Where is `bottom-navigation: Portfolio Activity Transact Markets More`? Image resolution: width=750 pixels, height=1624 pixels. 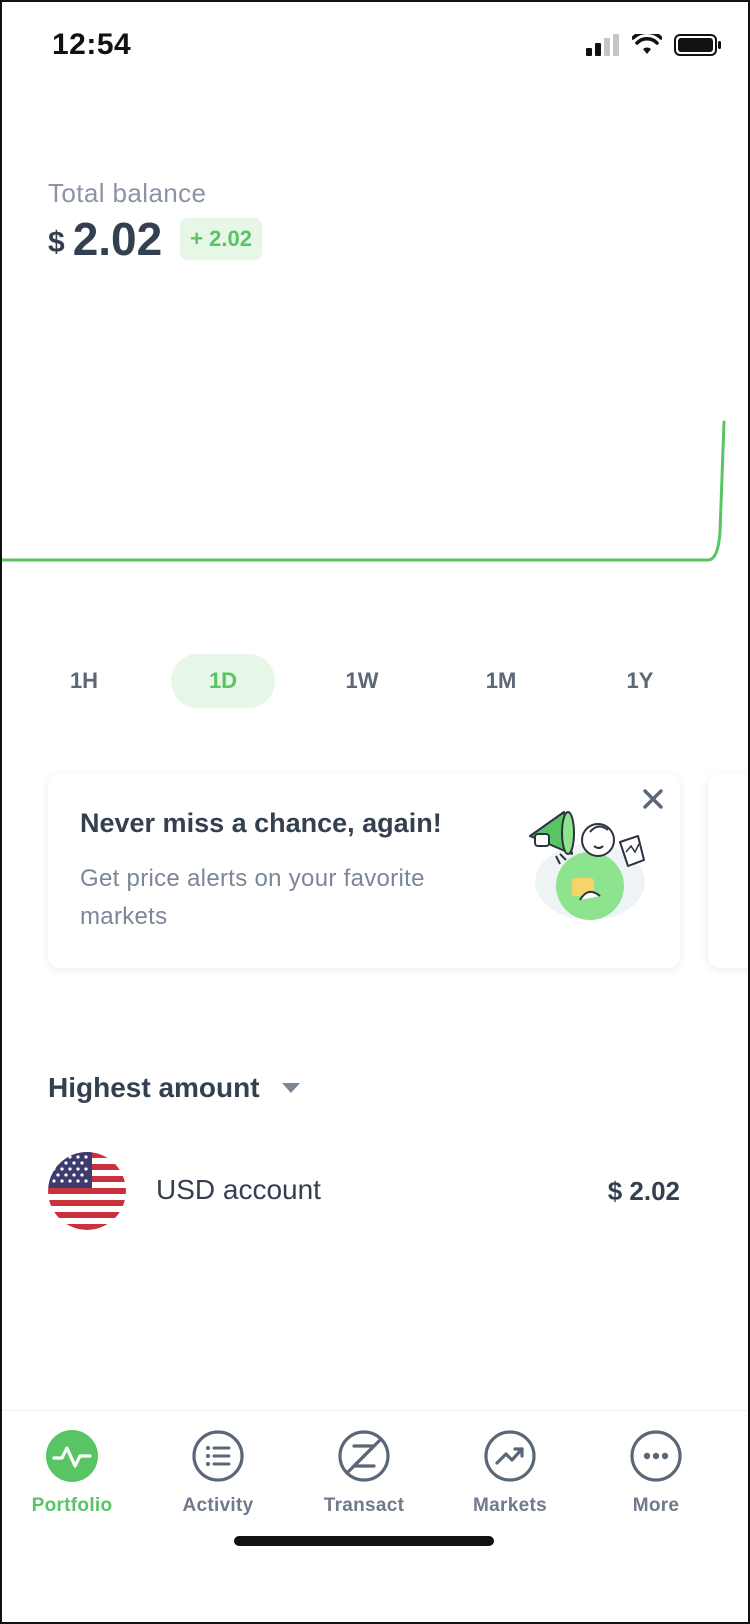
bottom-navigation: Portfolio Activity Transact Markets More is located at coordinates (375, 1516).